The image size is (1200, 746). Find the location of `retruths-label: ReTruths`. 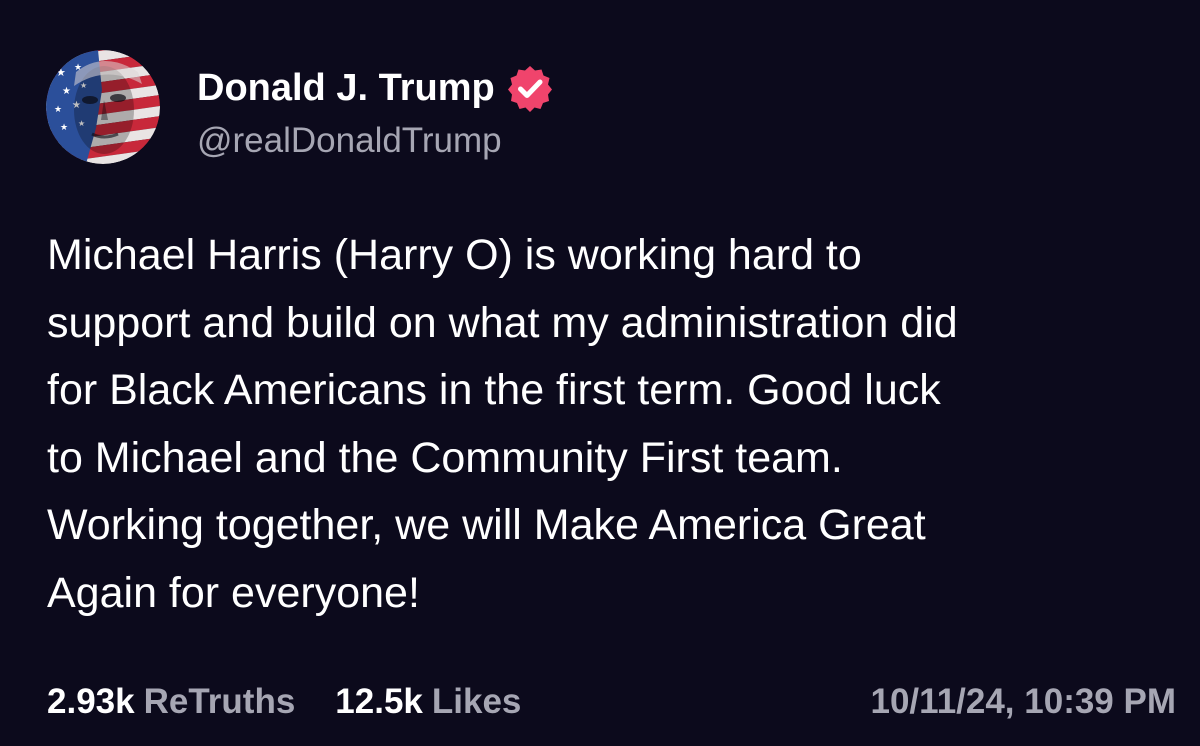

retruths-label: ReTruths is located at coordinates (219, 701).